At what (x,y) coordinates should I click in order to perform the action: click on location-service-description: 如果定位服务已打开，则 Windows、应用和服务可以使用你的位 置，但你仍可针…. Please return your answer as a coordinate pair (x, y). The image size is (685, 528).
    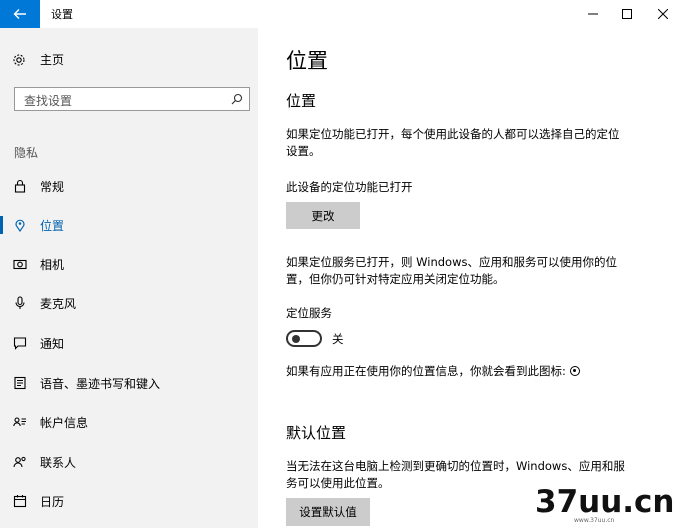
    Looking at the image, I should click on (471, 271).